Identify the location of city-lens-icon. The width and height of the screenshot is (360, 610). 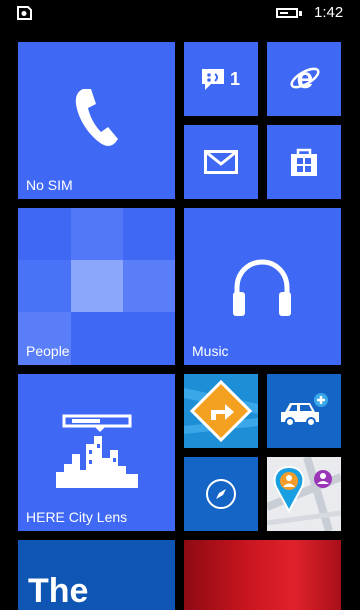
(97, 451).